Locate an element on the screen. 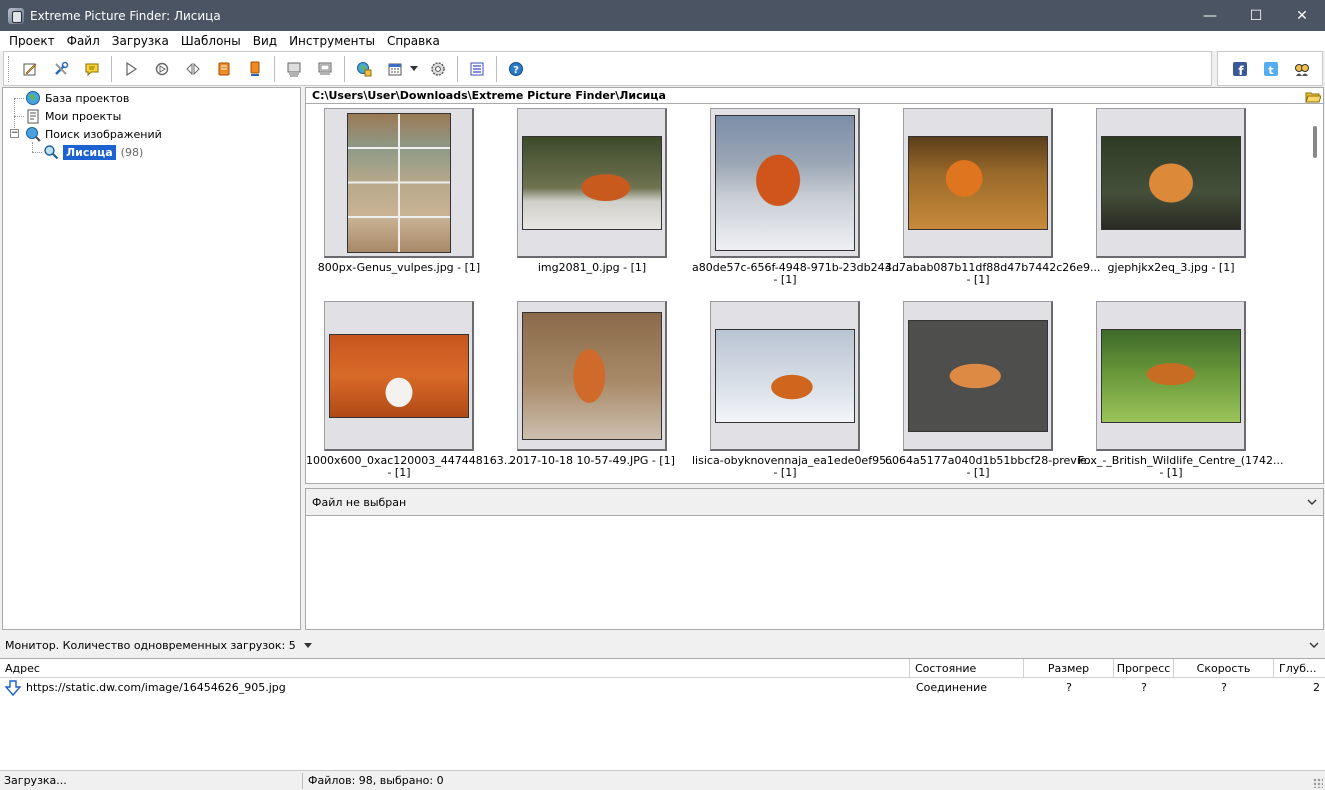  tree-item-project-base: База проектов is located at coordinates (77, 98).